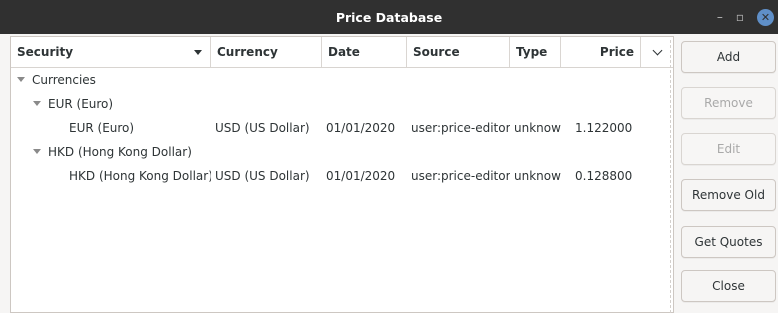 The image size is (778, 313). Describe the element at coordinates (601, 52) in the screenshot. I see `column-header-price: Price` at that location.